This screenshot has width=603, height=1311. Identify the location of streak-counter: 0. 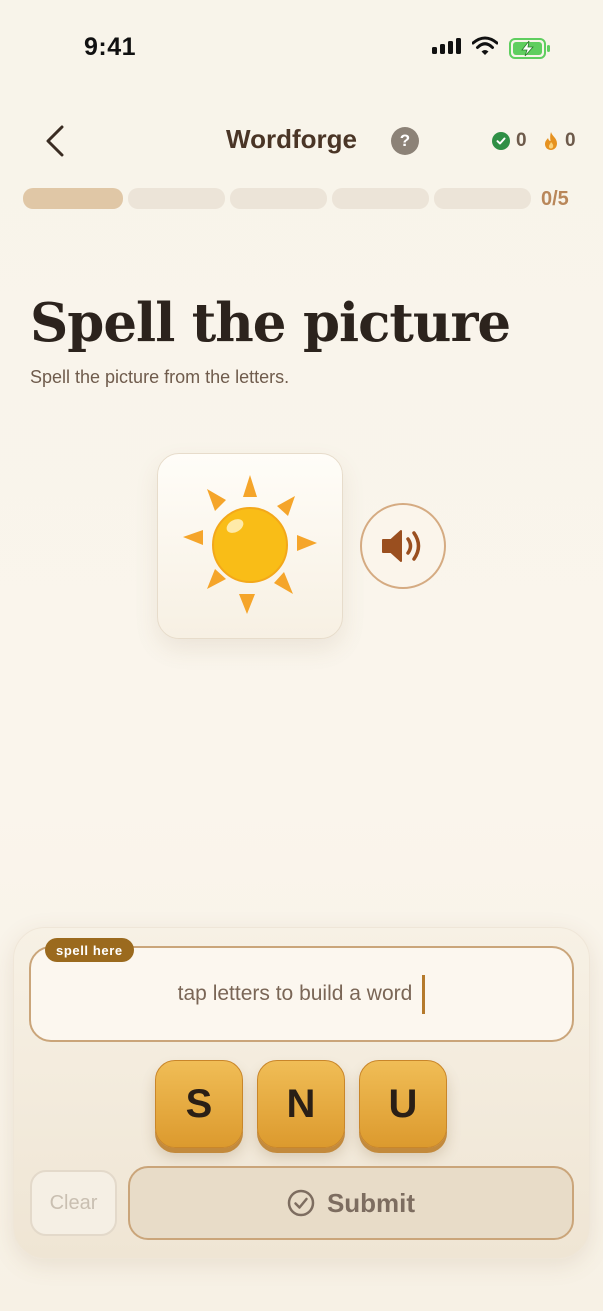
(559, 141).